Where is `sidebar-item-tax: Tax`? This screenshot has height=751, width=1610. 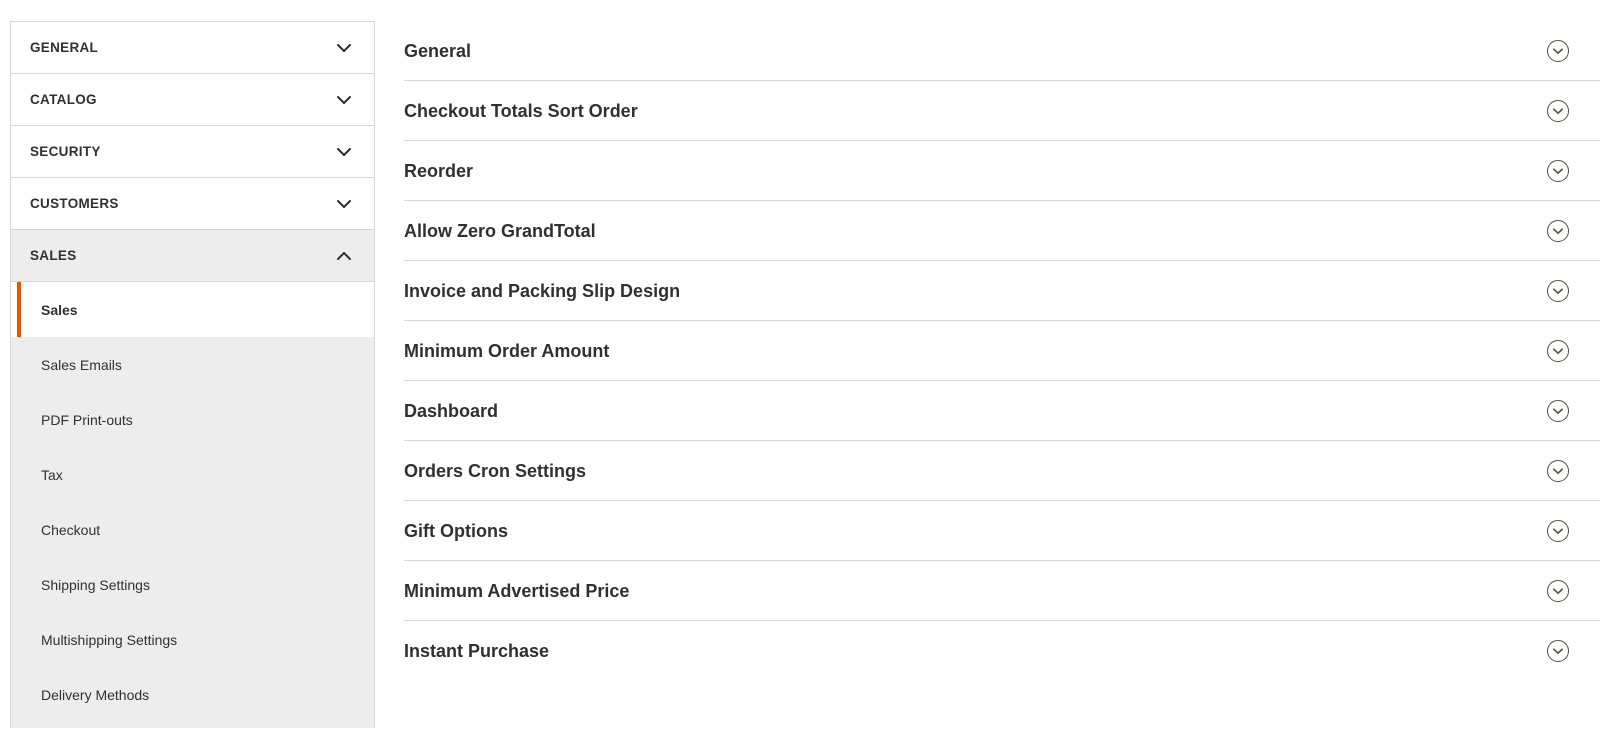
sidebar-item-tax: Tax is located at coordinates (192, 474).